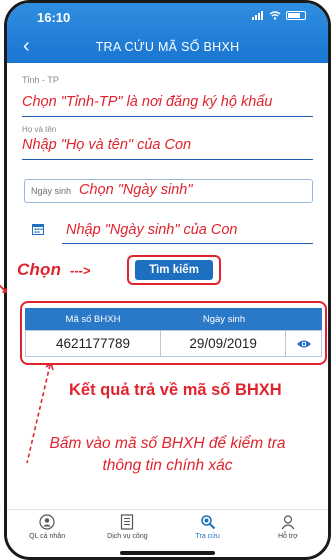 The width and height of the screenshot is (335, 560). Describe the element at coordinates (288, 522) in the screenshot. I see `support-icon` at that location.